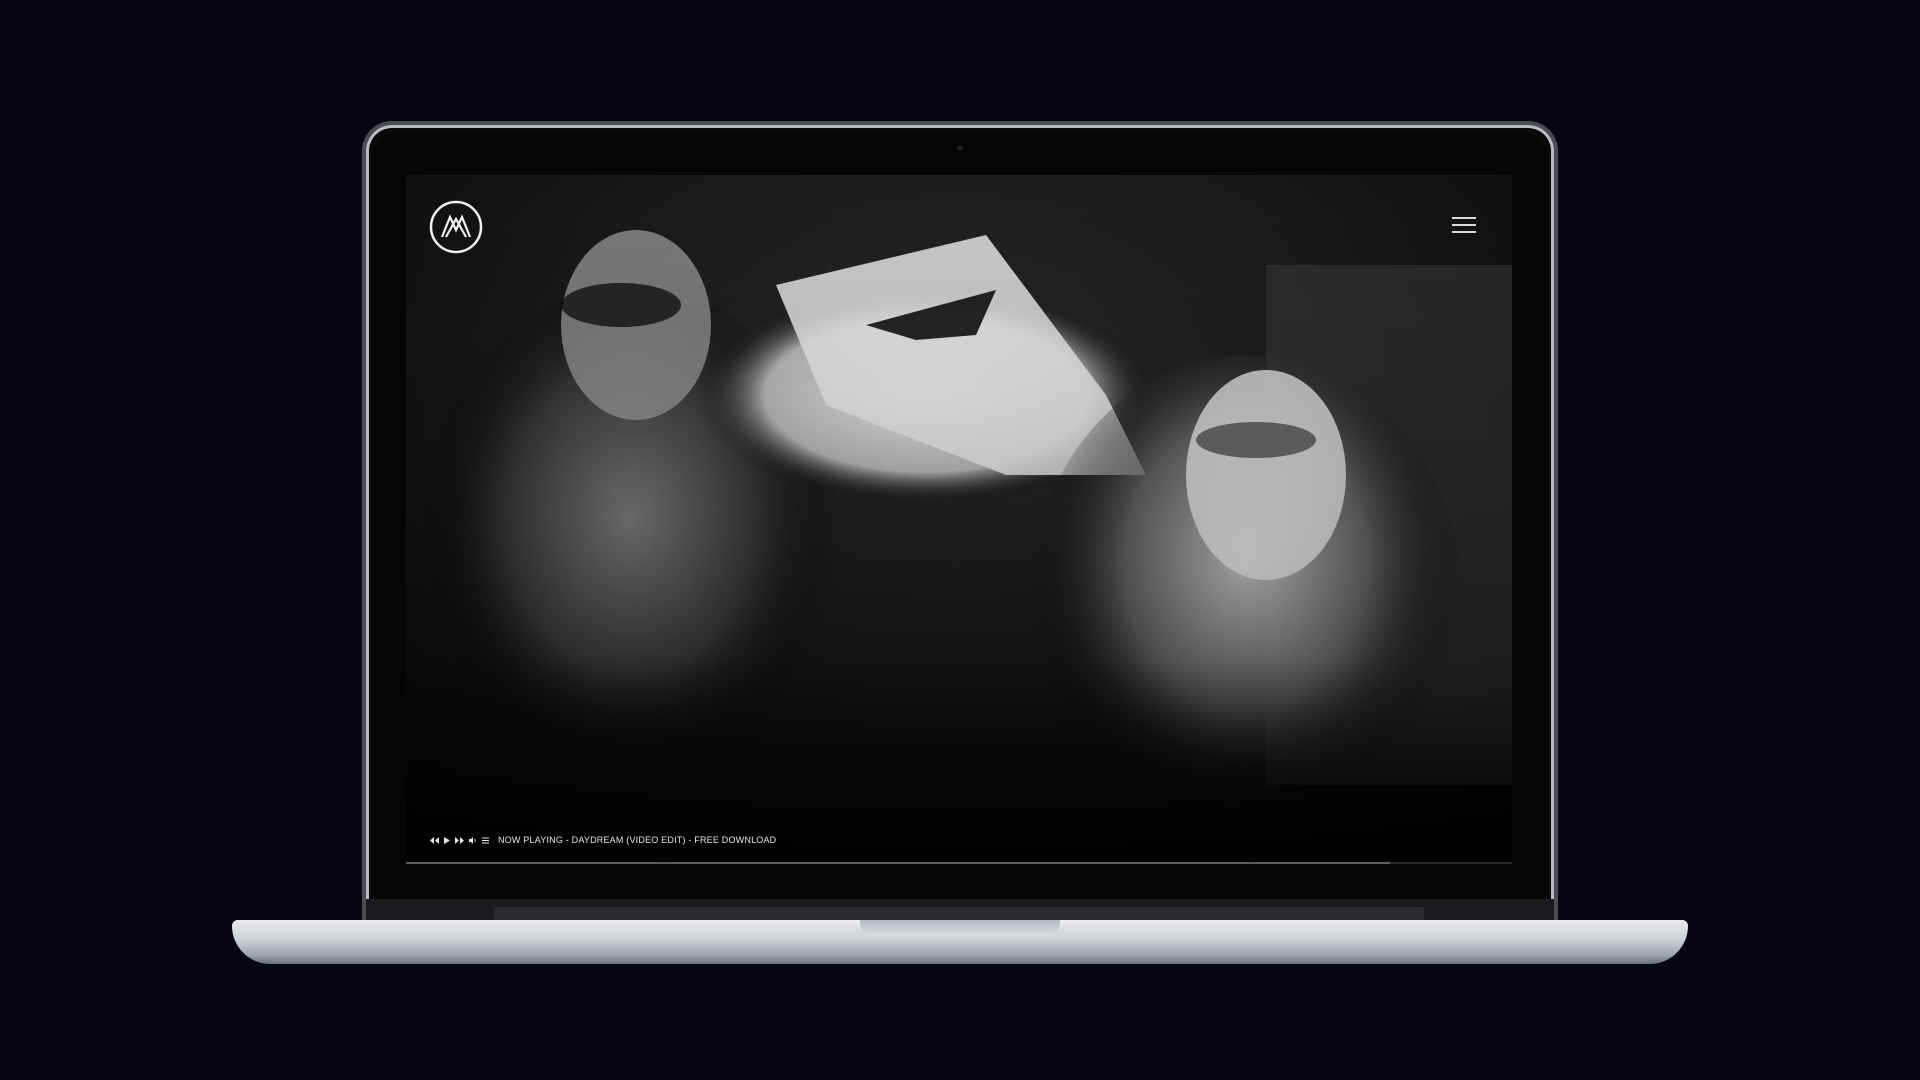 The height and width of the screenshot is (1080, 1920). Describe the element at coordinates (473, 840) in the screenshot. I see `volume-icon` at that location.